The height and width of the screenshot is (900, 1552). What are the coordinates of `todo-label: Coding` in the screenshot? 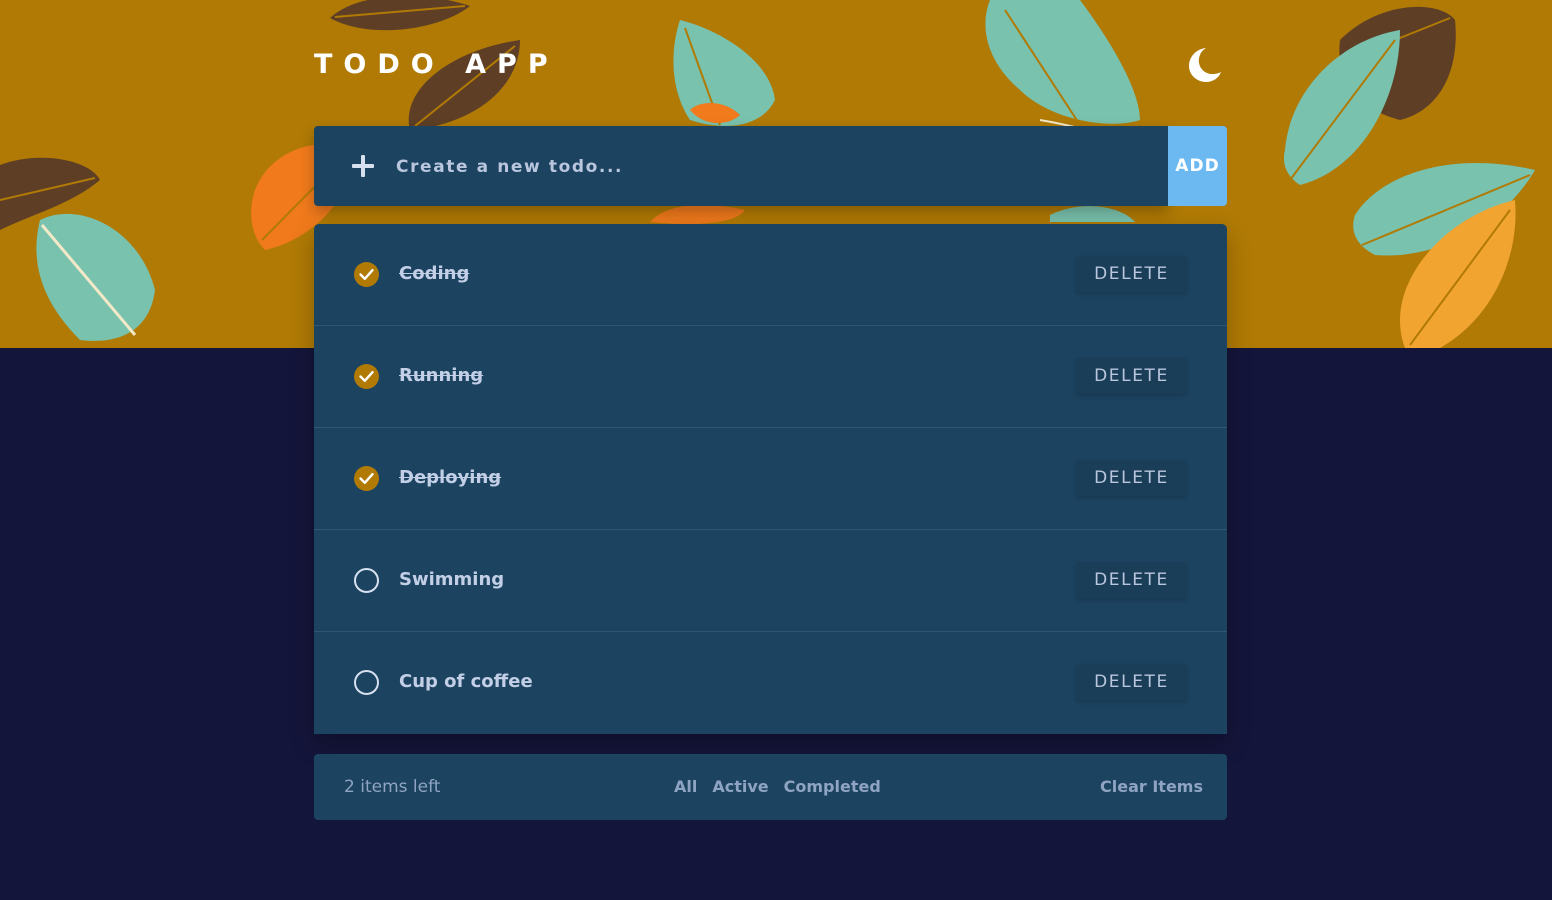 It's located at (434, 274).